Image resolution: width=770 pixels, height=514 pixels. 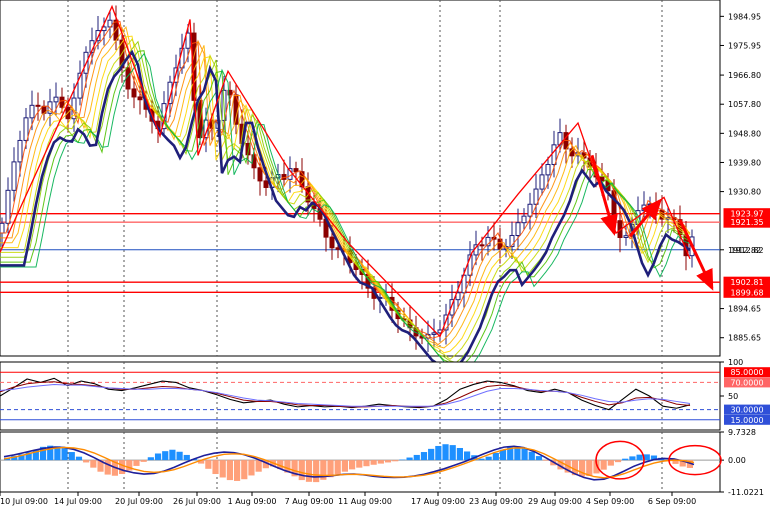 What do you see at coordinates (746, 410) in the screenshot?
I see `rsi-level-label-2: 30.0000` at bounding box center [746, 410].